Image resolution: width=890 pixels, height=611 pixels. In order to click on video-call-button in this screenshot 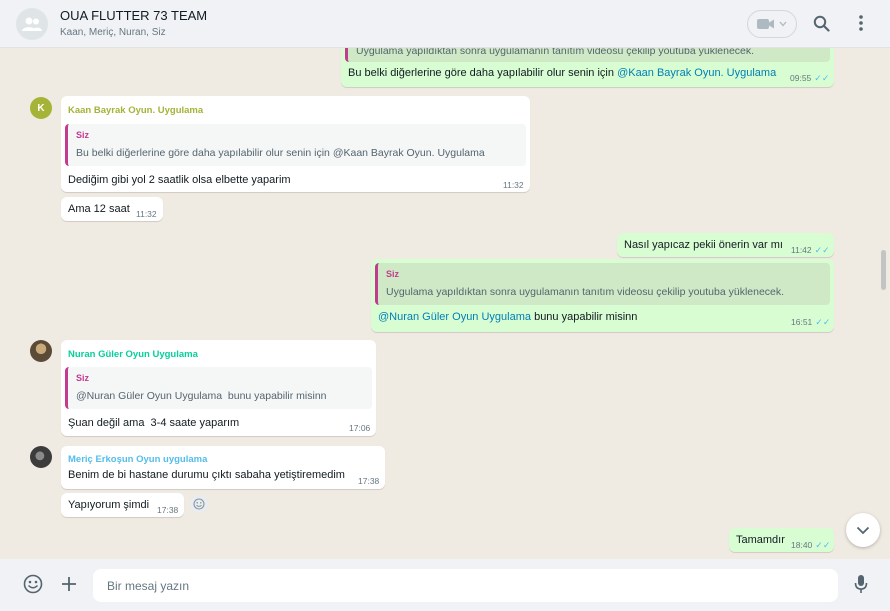, I will do `click(772, 24)`.